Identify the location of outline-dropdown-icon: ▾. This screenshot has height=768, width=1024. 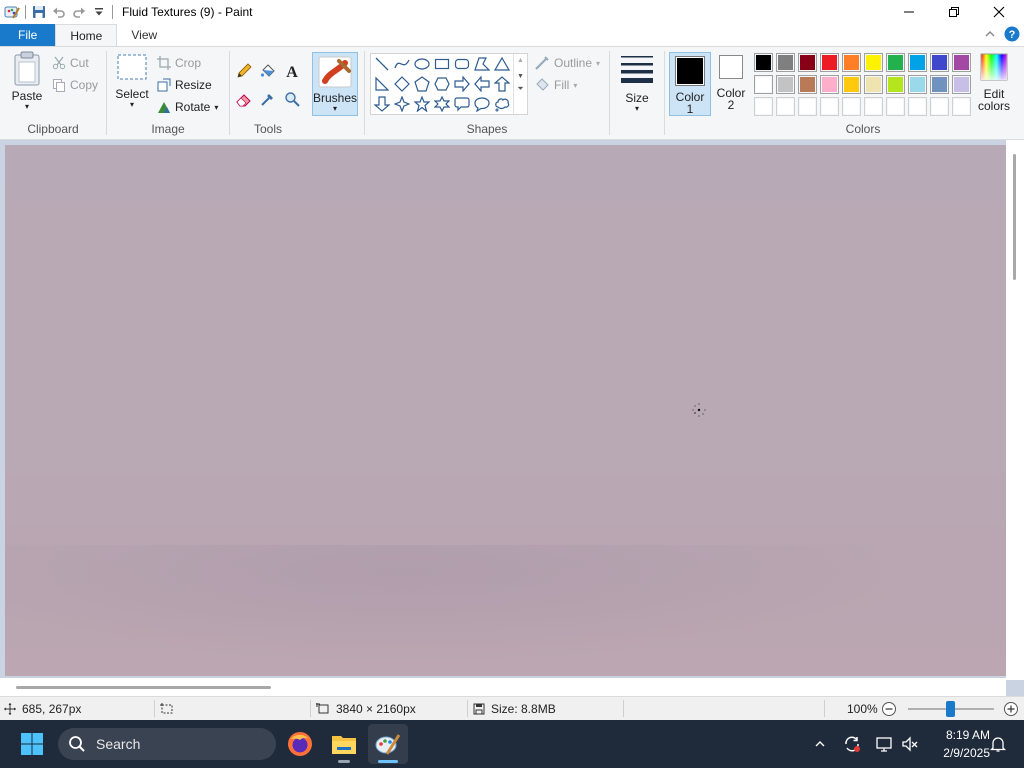
(598, 63).